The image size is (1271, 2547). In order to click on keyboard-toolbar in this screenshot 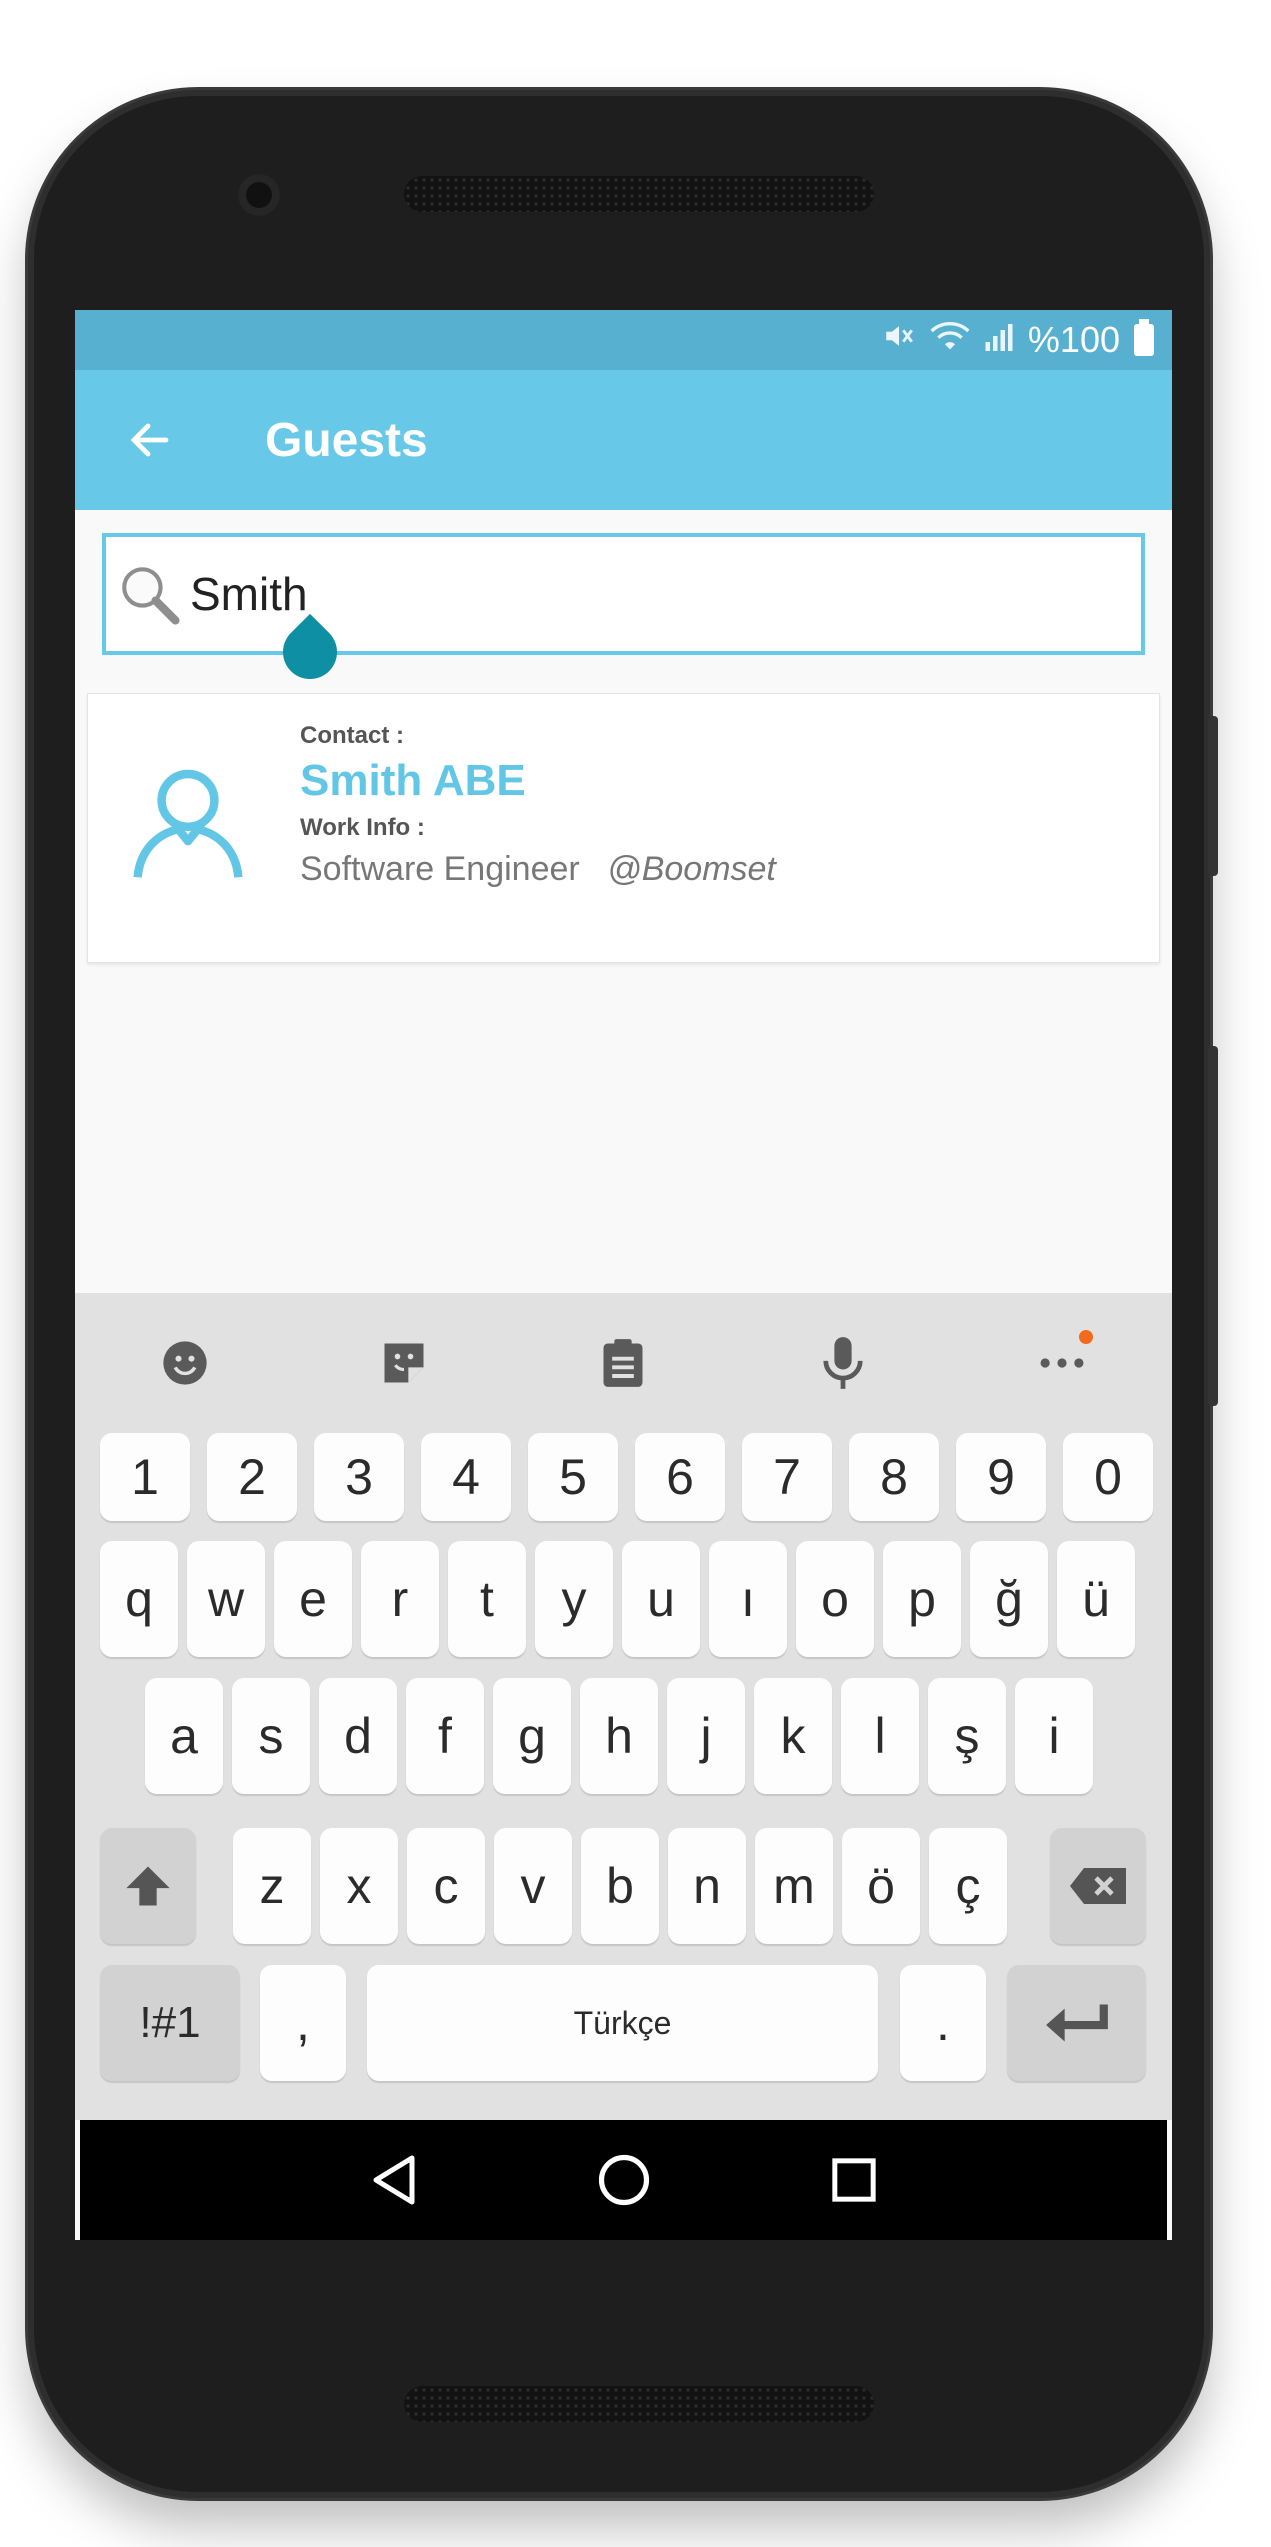, I will do `click(623, 1363)`.